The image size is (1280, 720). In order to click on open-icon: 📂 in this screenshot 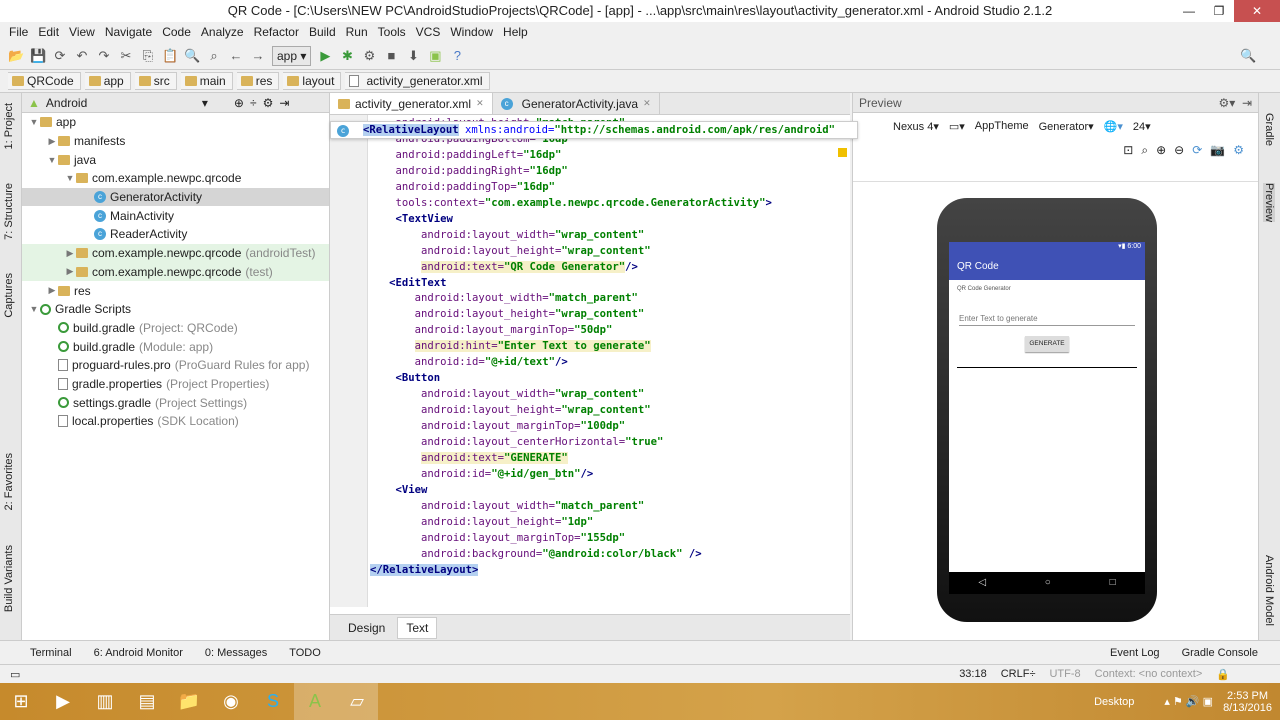, I will do `click(16, 56)`.